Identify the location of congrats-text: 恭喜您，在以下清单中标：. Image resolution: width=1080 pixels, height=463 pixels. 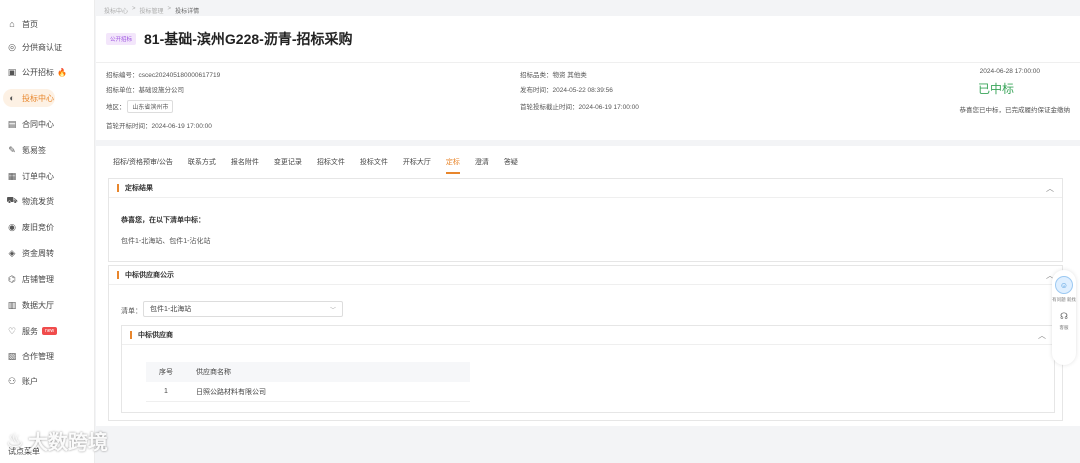
(163, 220).